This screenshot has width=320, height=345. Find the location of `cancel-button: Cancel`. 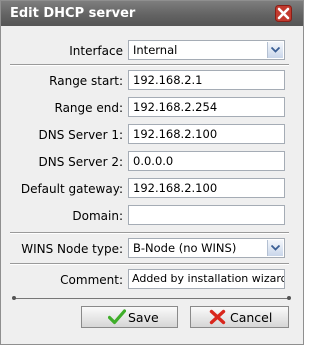

cancel-button: Cancel is located at coordinates (239, 317).